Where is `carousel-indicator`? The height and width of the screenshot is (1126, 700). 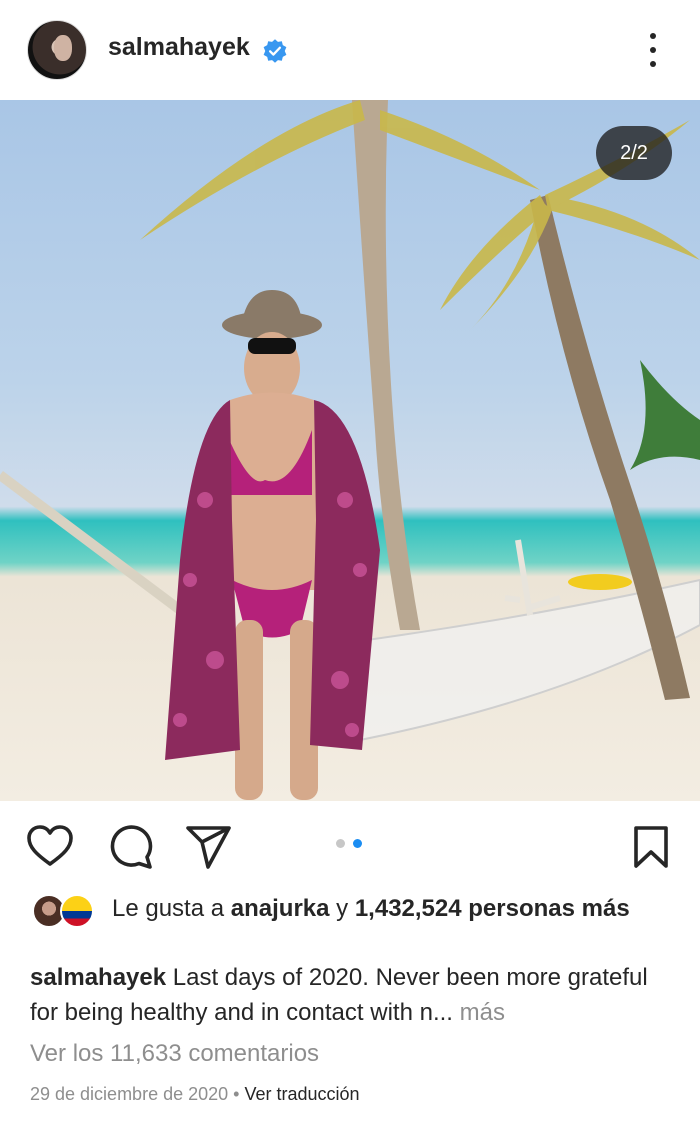
carousel-indicator is located at coordinates (349, 843).